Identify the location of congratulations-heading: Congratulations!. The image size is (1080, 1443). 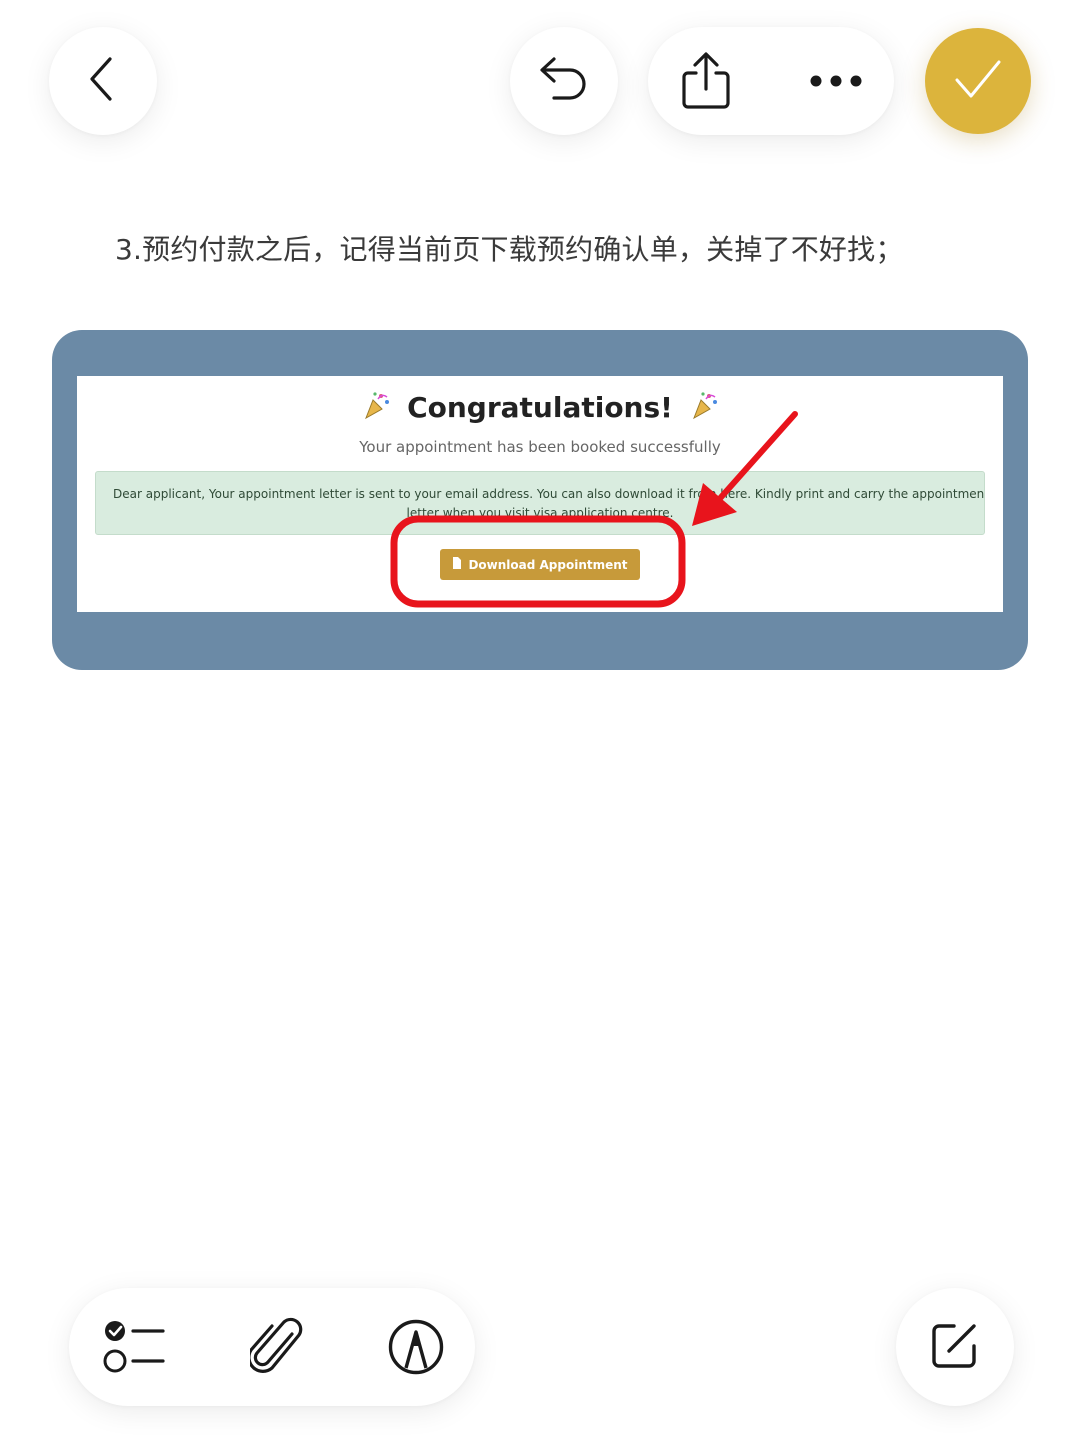
(540, 408).